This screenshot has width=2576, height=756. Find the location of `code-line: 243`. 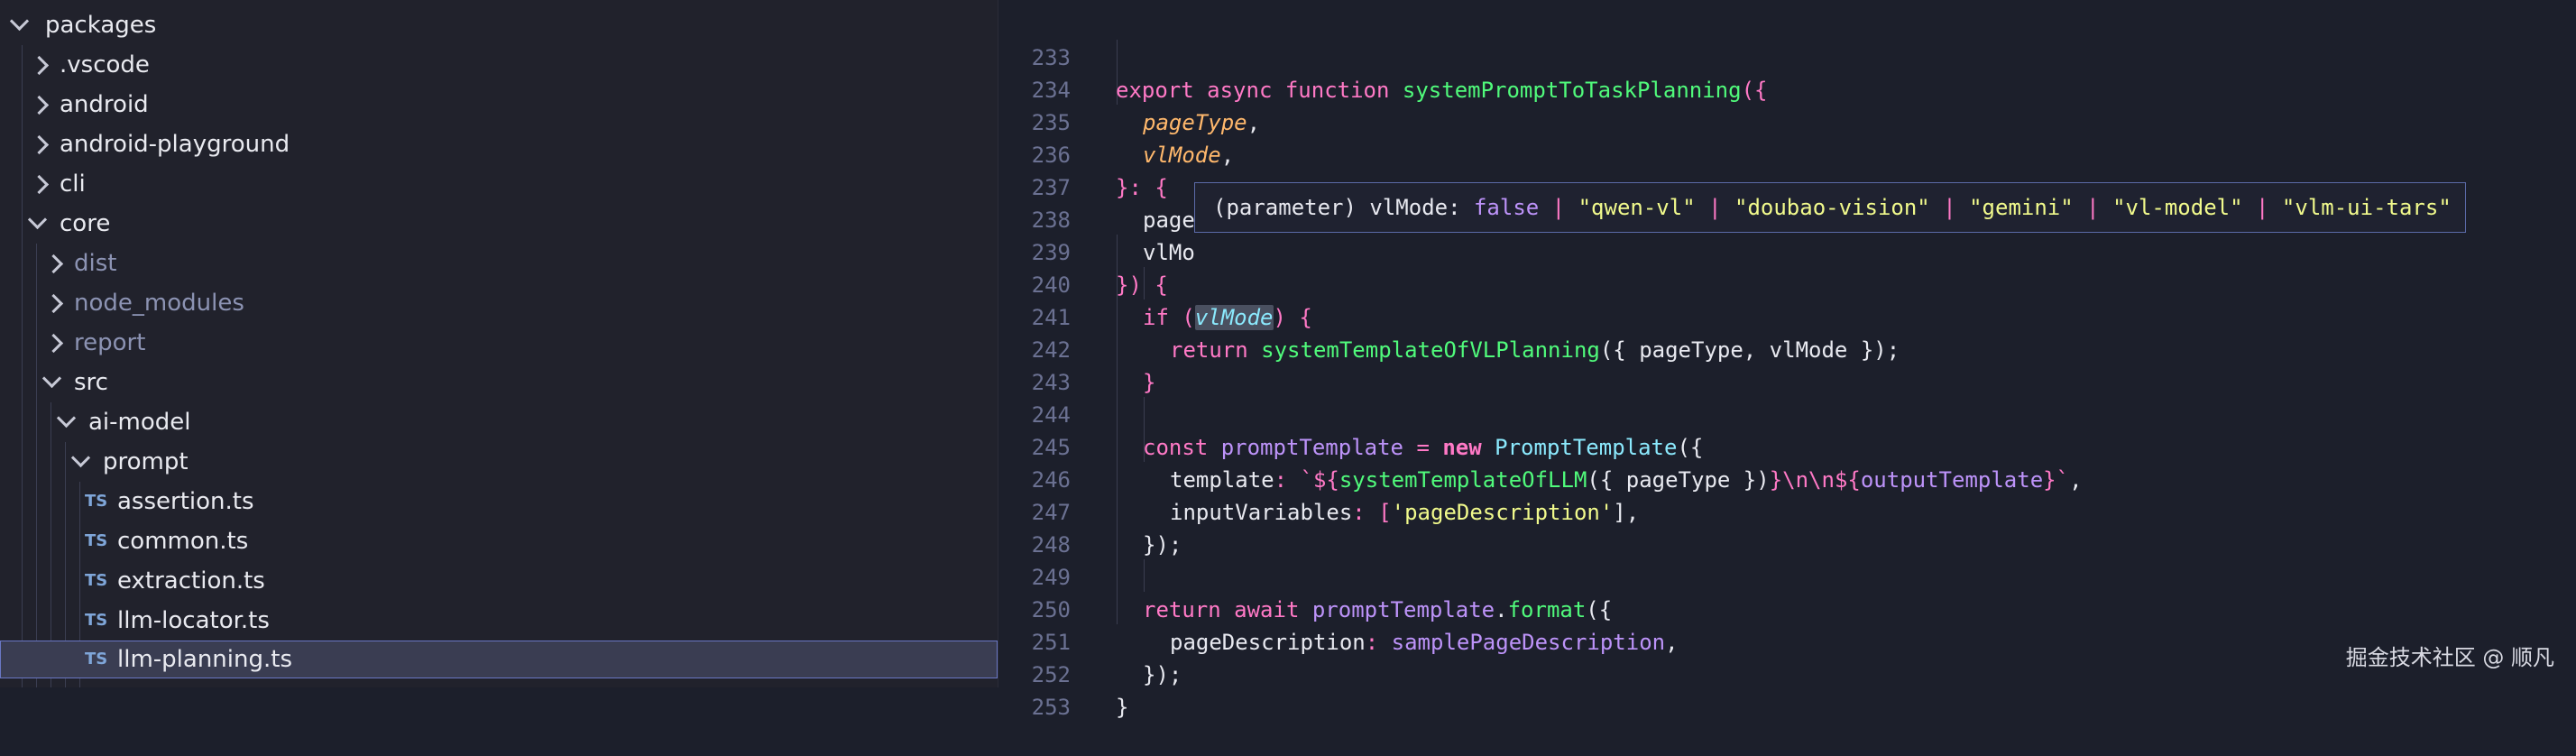

code-line: 243 is located at coordinates (1787, 364).